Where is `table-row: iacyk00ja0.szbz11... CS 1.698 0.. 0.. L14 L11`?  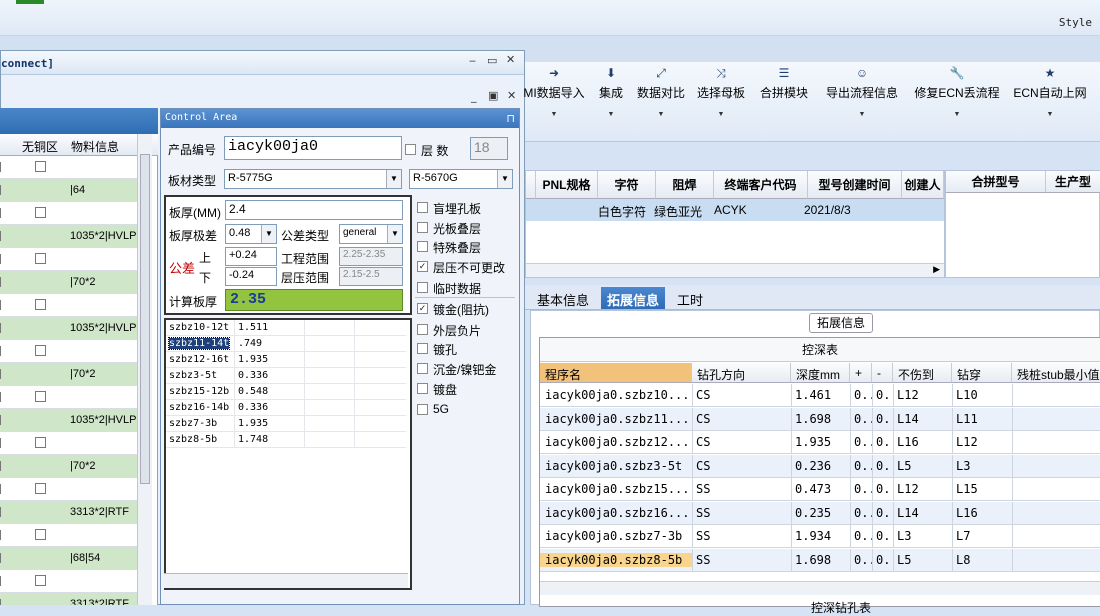 table-row: iacyk00ja0.szbz11... CS 1.698 0.. 0.. L14 L11 is located at coordinates (820, 419).